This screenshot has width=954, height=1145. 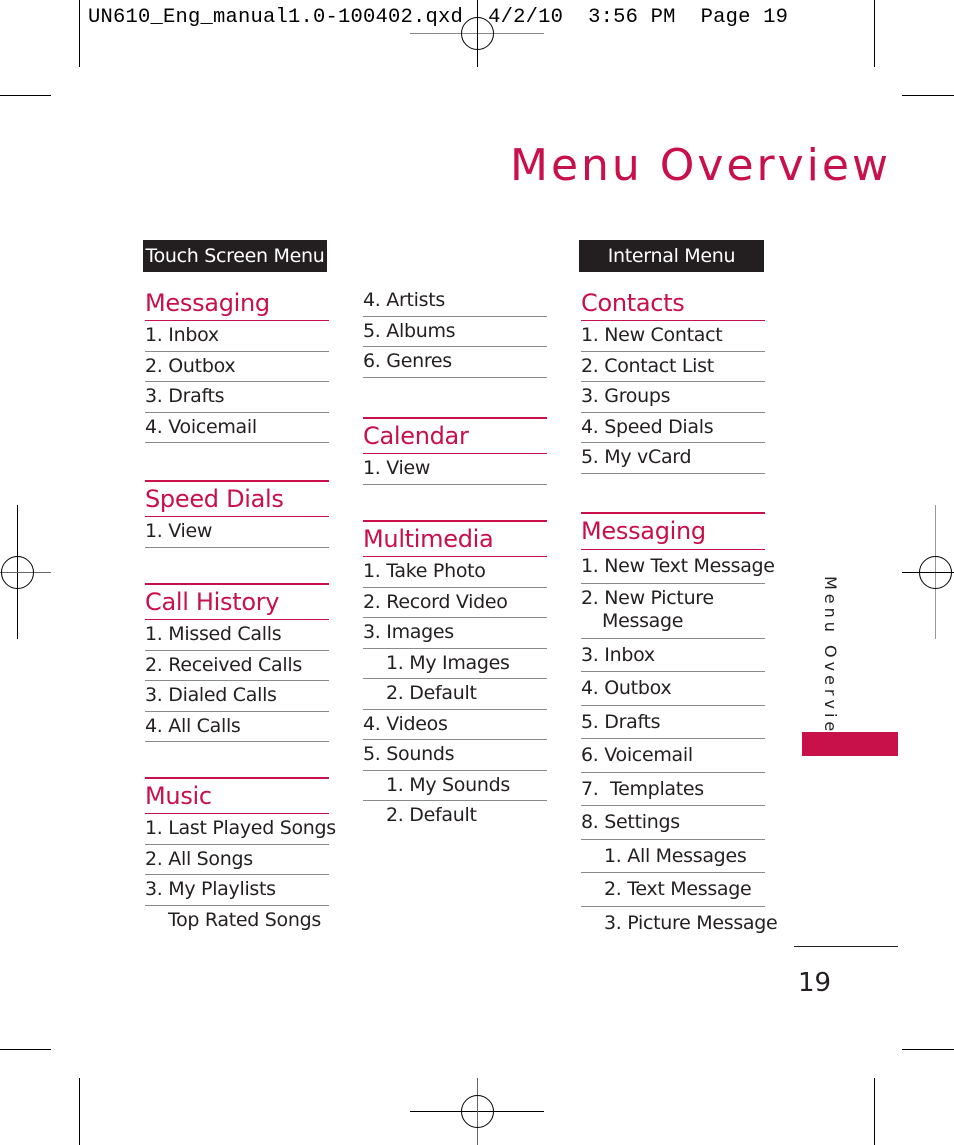 I want to click on list-item: 4. Videos, so click(x=455, y=725).